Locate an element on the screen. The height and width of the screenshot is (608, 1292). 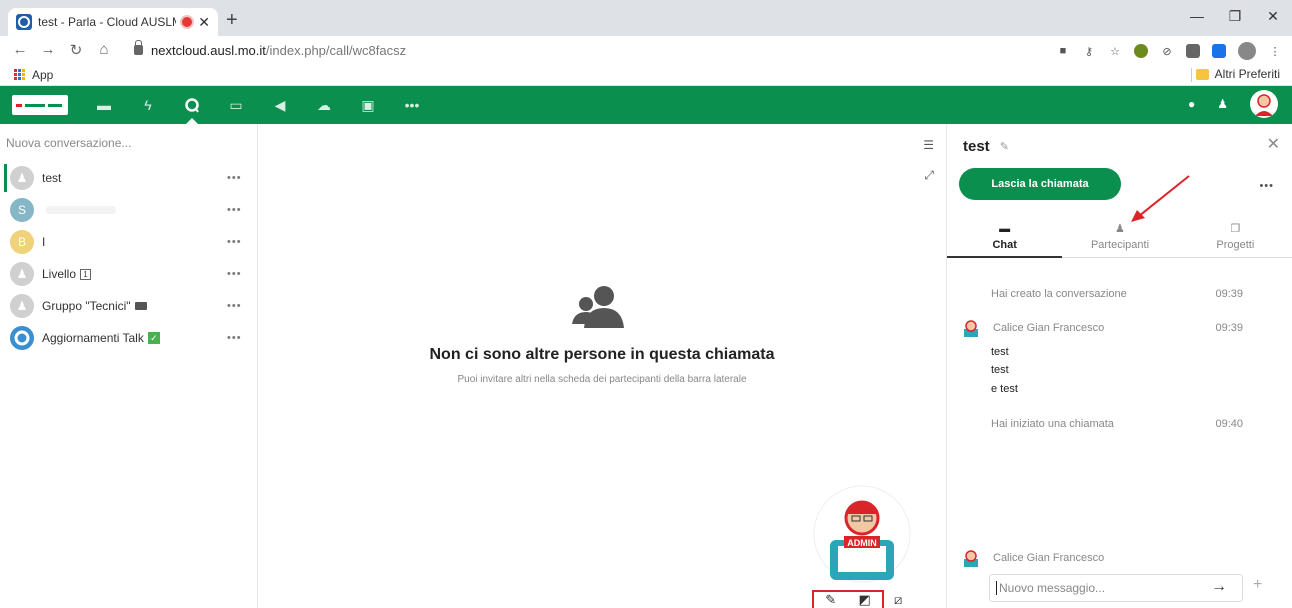
tab-projects: ❐ Progetti is located at coordinates (1235, 236).